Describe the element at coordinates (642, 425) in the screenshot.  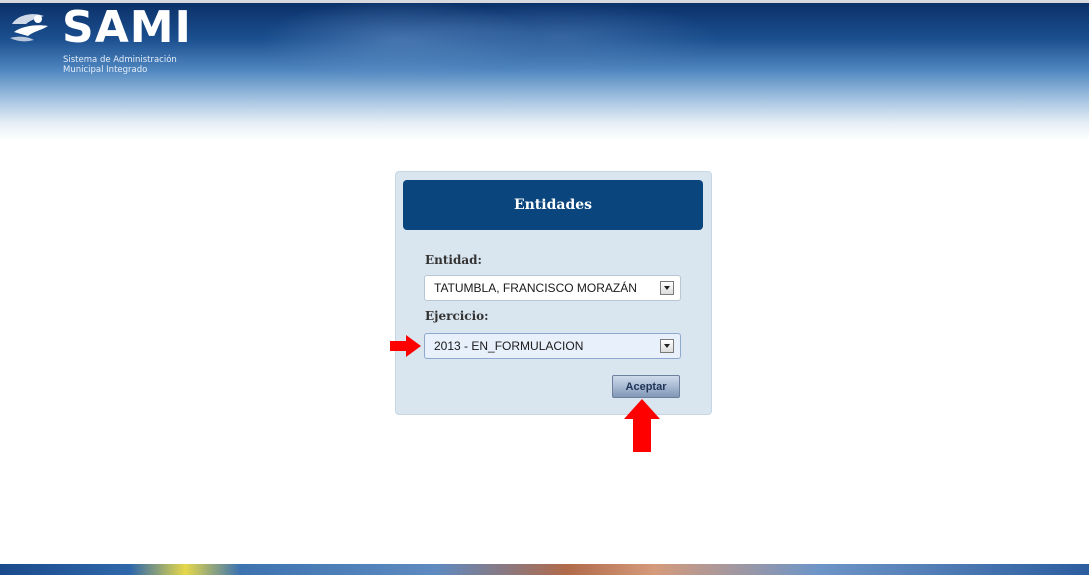
I see `arrow-up-icon` at that location.